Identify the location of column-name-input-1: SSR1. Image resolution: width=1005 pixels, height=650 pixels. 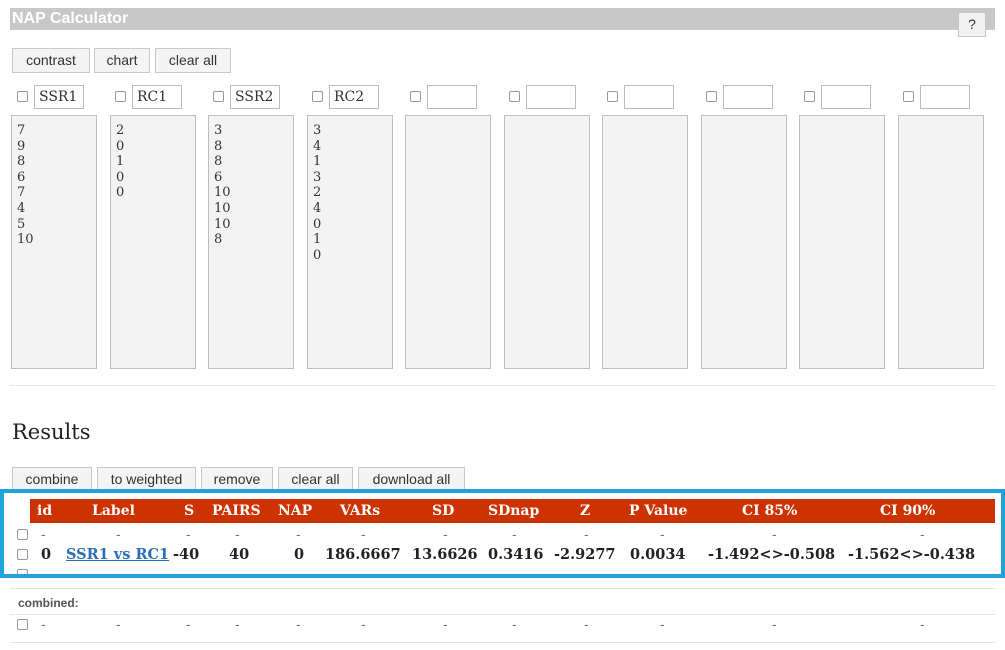
(59, 97).